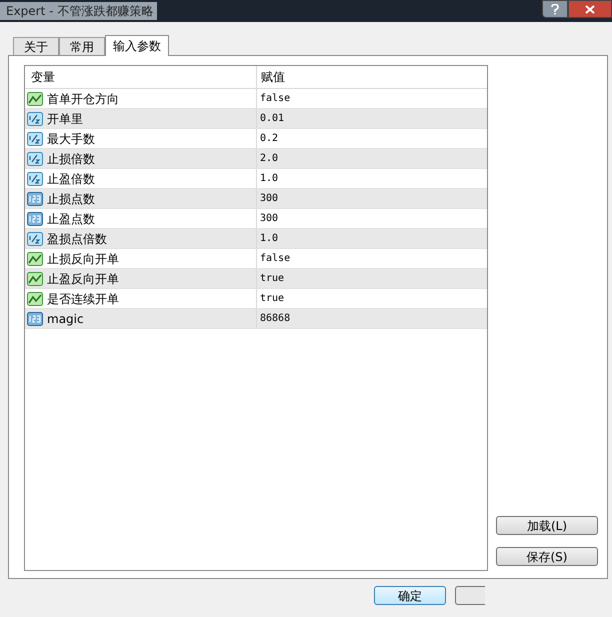  I want to click on tab: 常用, so click(82, 46).